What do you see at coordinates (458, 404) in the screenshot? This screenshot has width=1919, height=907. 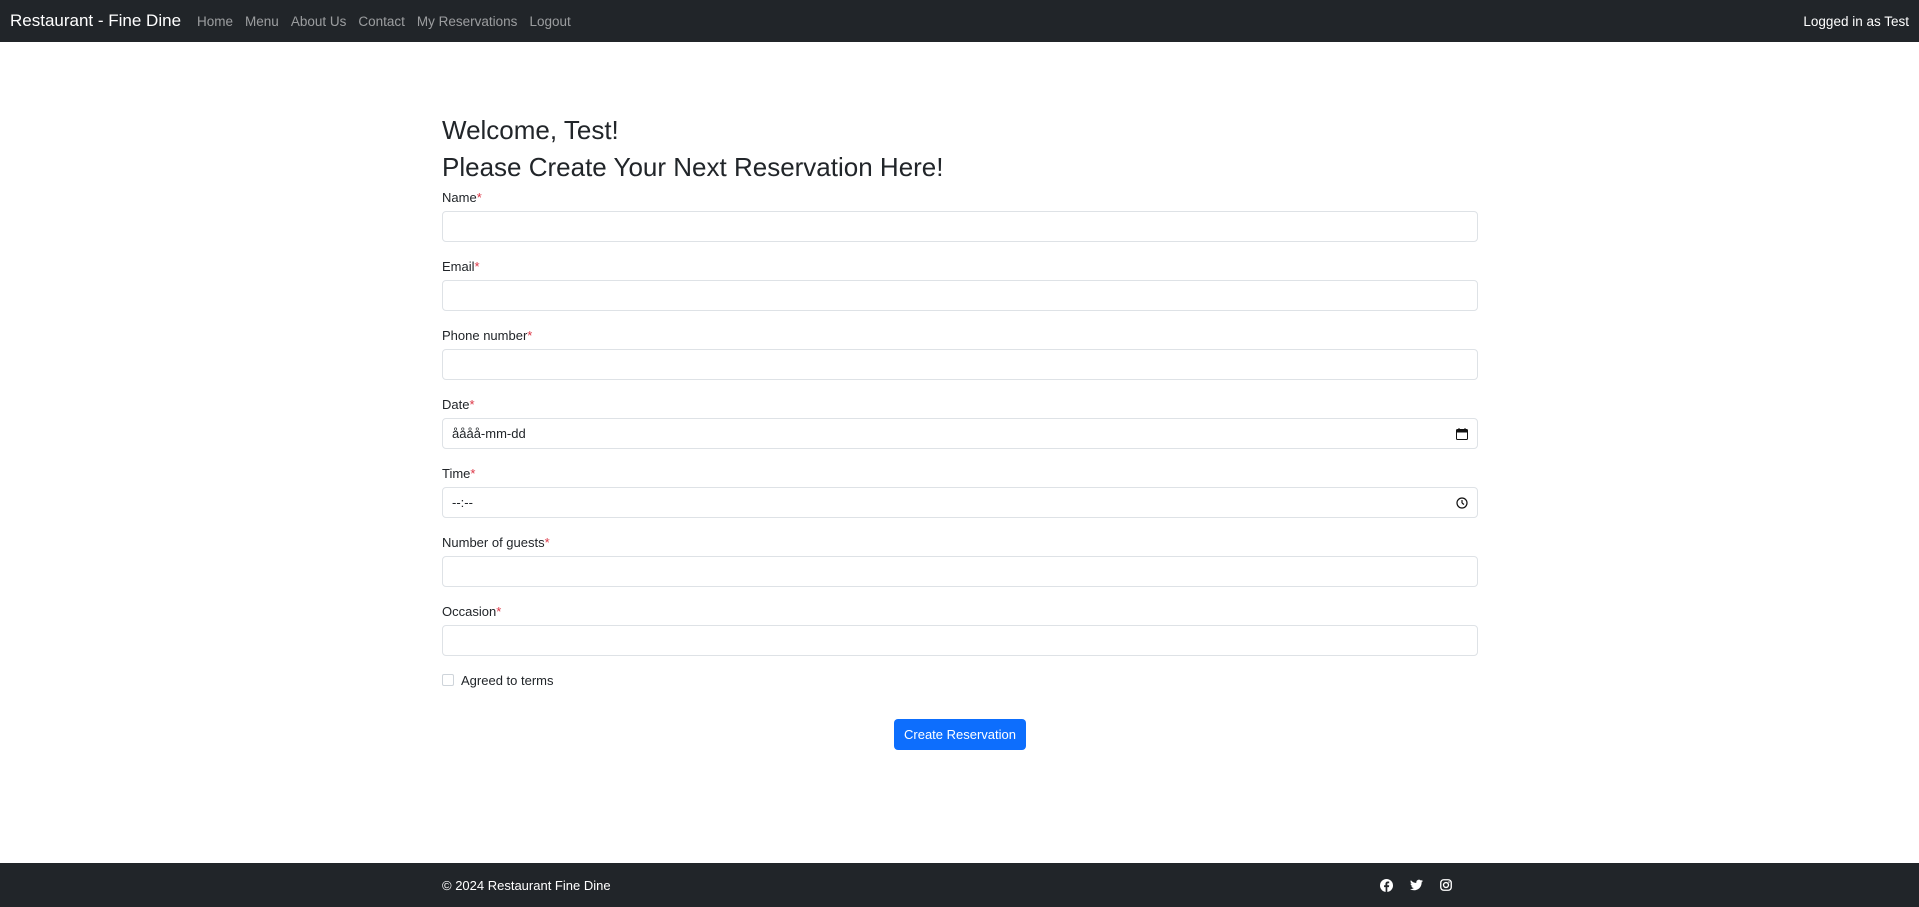 I see `date-label: Date*` at bounding box center [458, 404].